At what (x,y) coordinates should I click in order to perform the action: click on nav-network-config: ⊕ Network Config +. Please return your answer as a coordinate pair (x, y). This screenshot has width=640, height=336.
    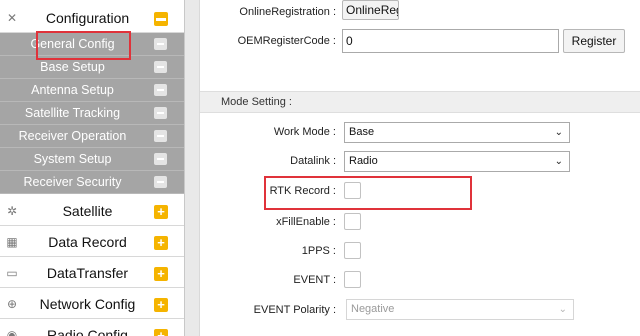
    Looking at the image, I should click on (92, 304).